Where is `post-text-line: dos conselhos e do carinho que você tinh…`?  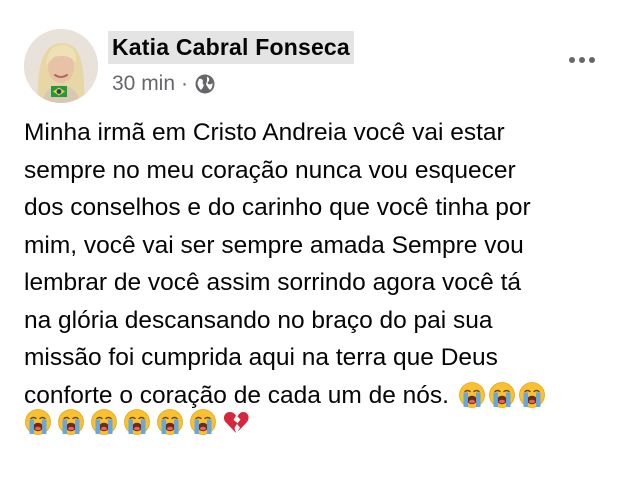 post-text-line: dos conselhos e do carinho que você tinh… is located at coordinates (277, 207).